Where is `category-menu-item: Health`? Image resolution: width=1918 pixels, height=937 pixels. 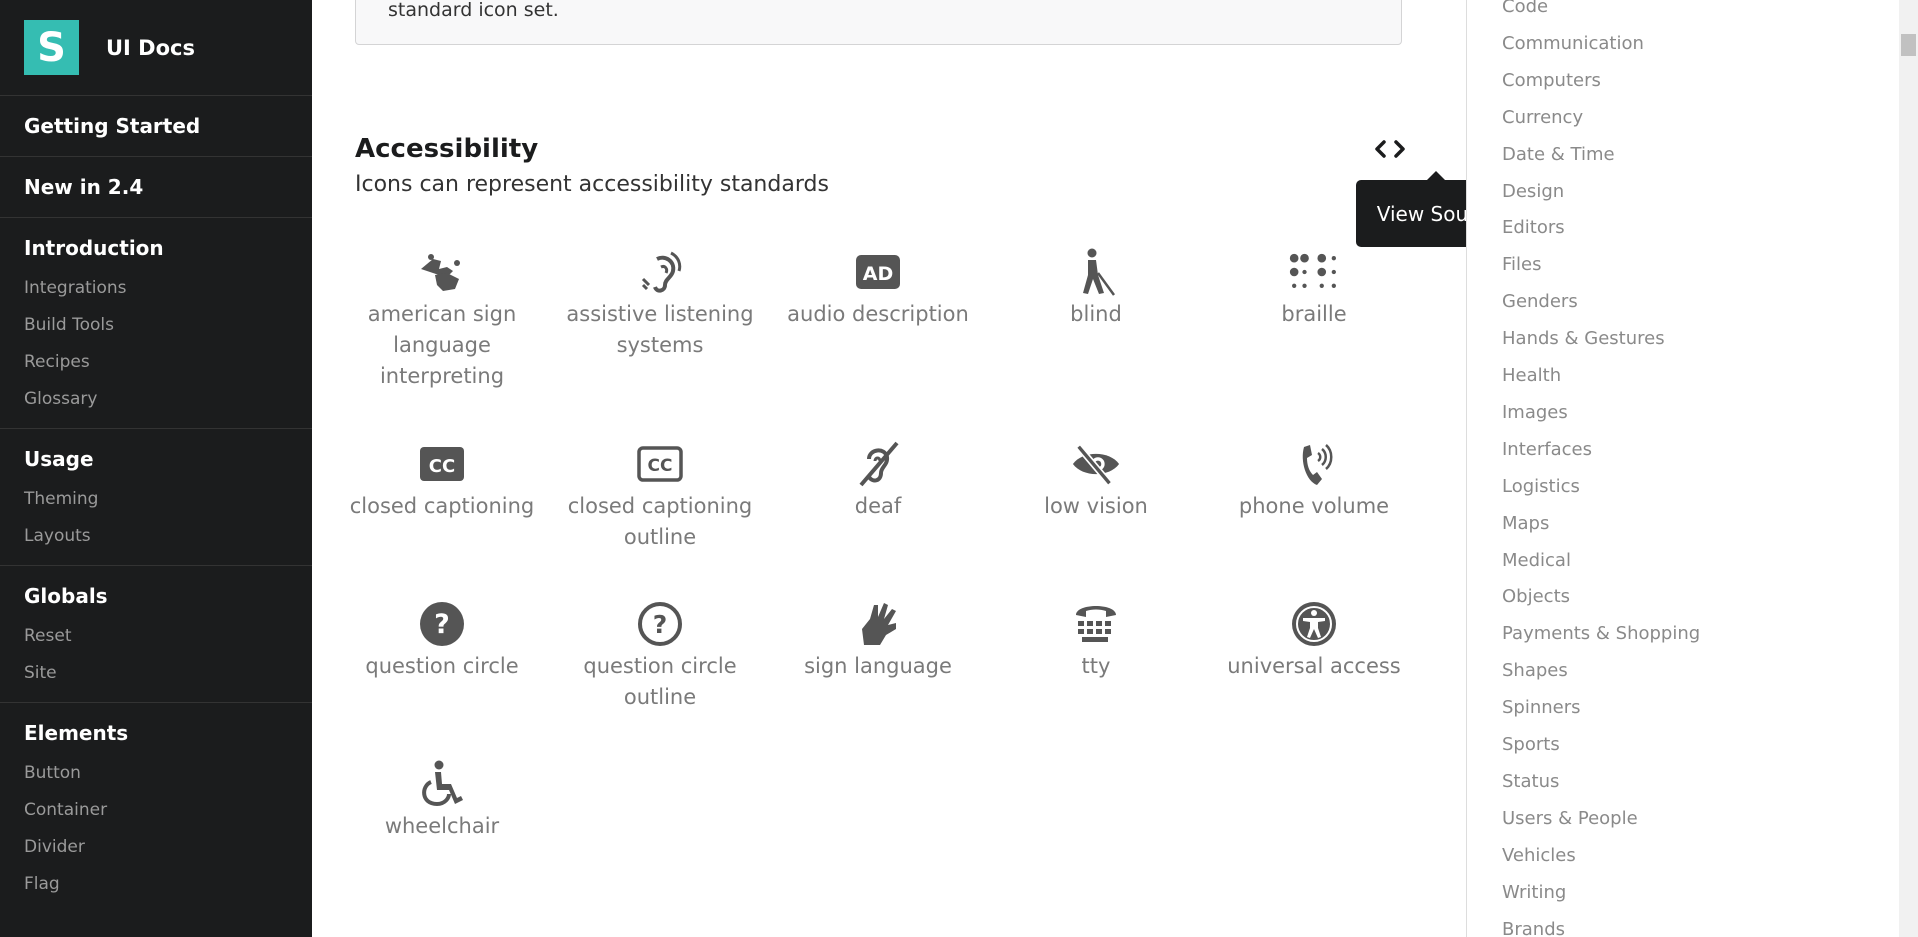
category-menu-item: Health is located at coordinates (1531, 375).